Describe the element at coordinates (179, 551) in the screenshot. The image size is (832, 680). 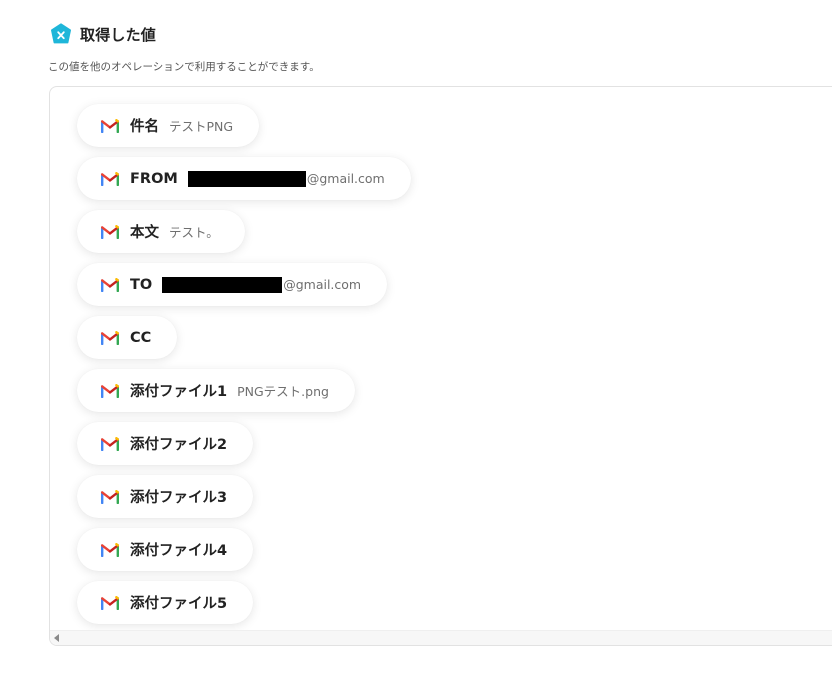
I see `field-label: 添付ファイル4` at that location.